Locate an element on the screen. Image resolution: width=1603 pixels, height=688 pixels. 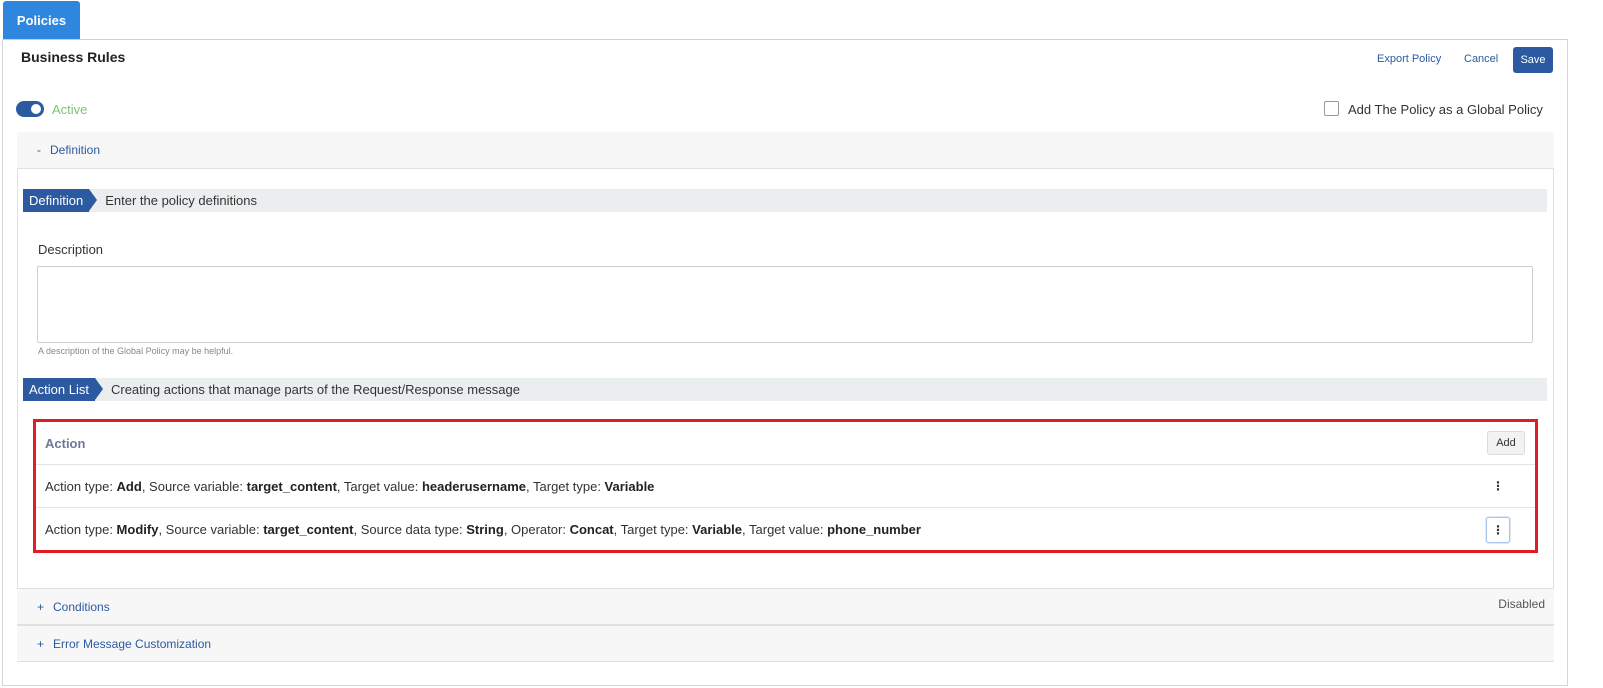
definition-section-desc: Enter the policy definitions is located at coordinates (181, 200).